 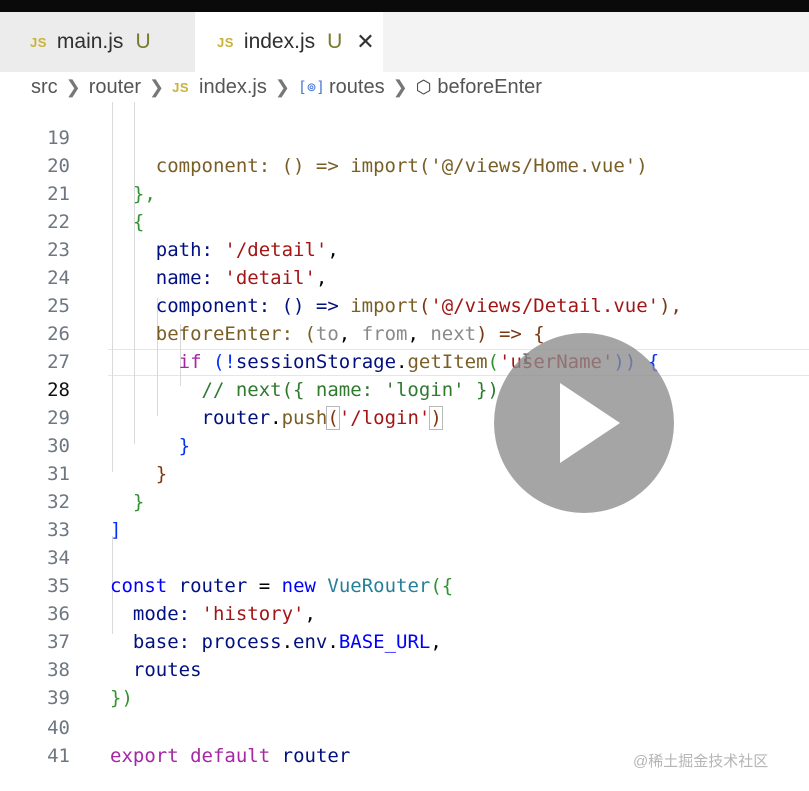 I want to click on code-line: 30 }, so click(x=404, y=444).